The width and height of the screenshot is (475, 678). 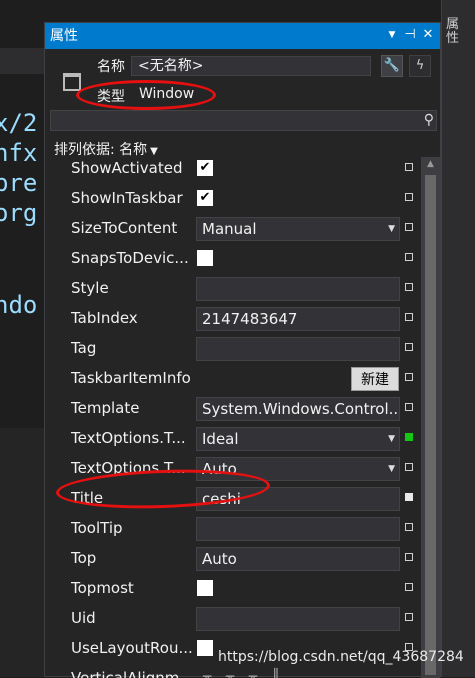 What do you see at coordinates (233, 198) in the screenshot?
I see `property-row: ShowInTaskbar ✔` at bounding box center [233, 198].